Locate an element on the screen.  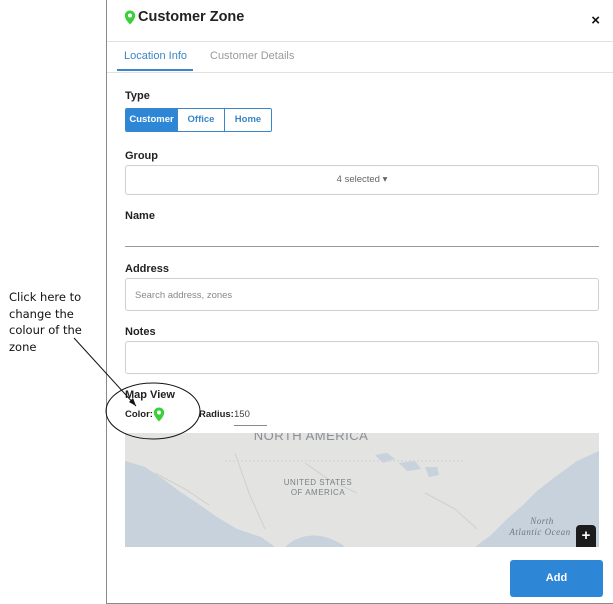
tab-location-info: Location Info is located at coordinates (155, 56).